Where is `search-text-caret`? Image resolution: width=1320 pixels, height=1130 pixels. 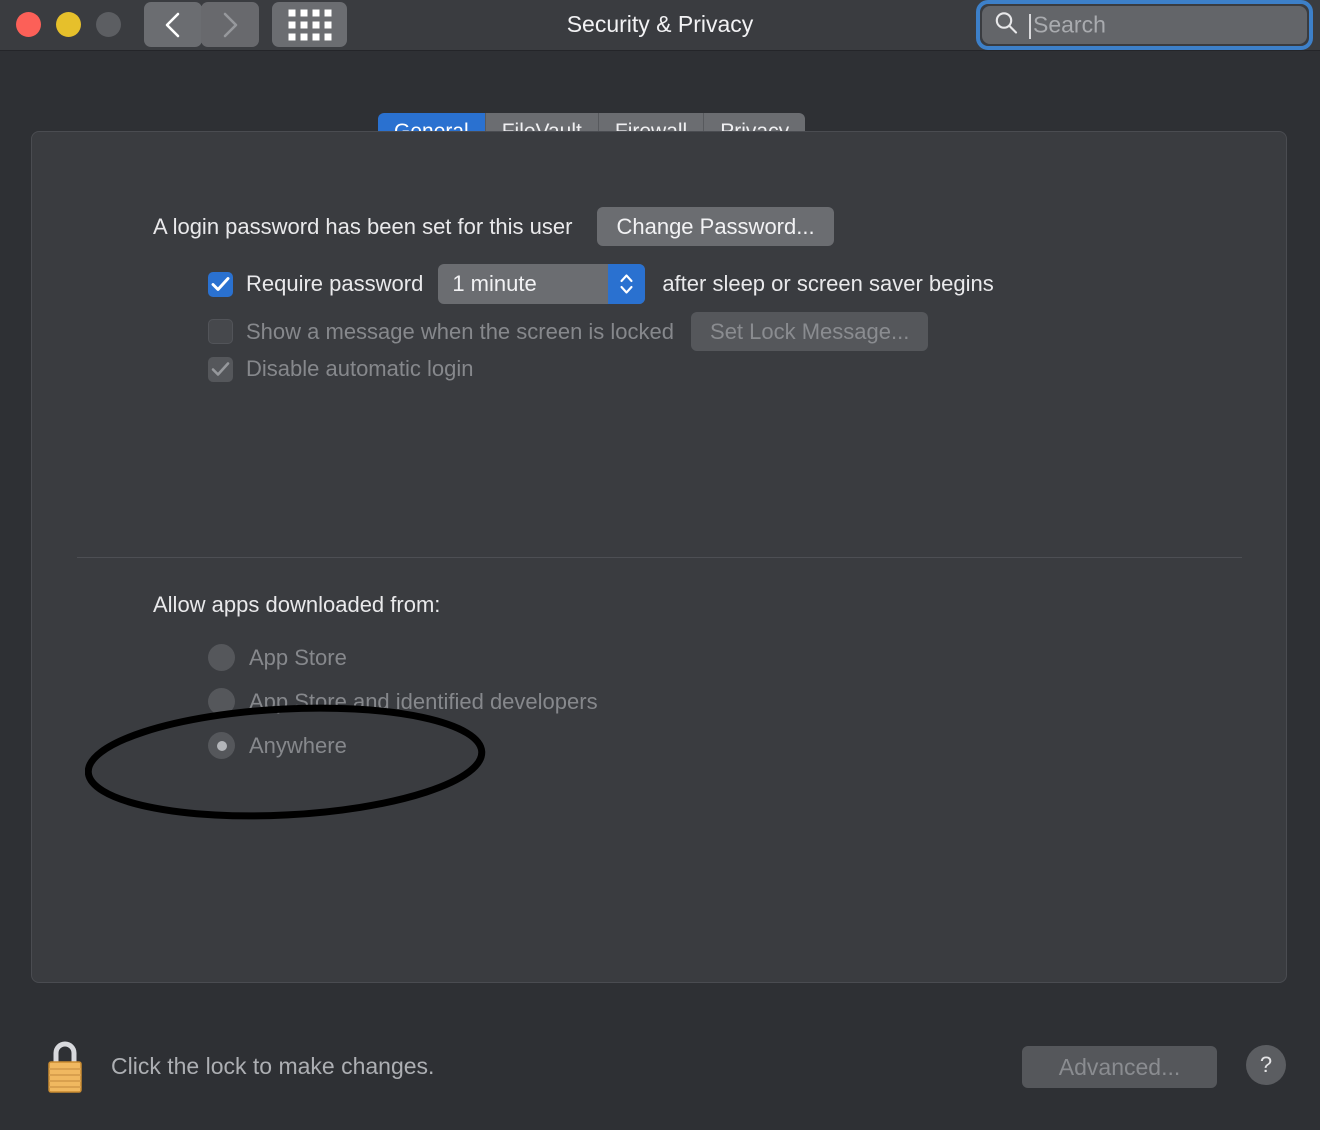 search-text-caret is located at coordinates (1030, 26).